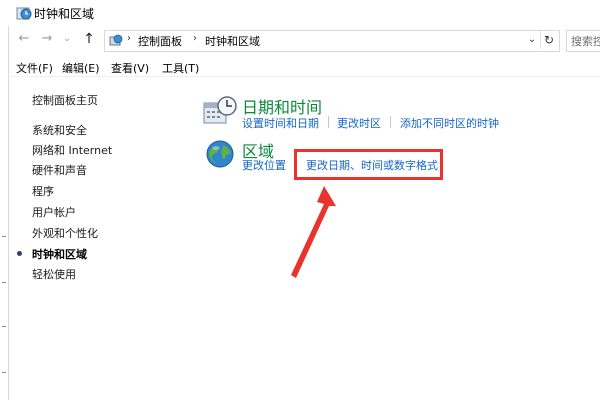 The height and width of the screenshot is (400, 600). I want to click on sidebar-item-programs: 程序, so click(43, 191).